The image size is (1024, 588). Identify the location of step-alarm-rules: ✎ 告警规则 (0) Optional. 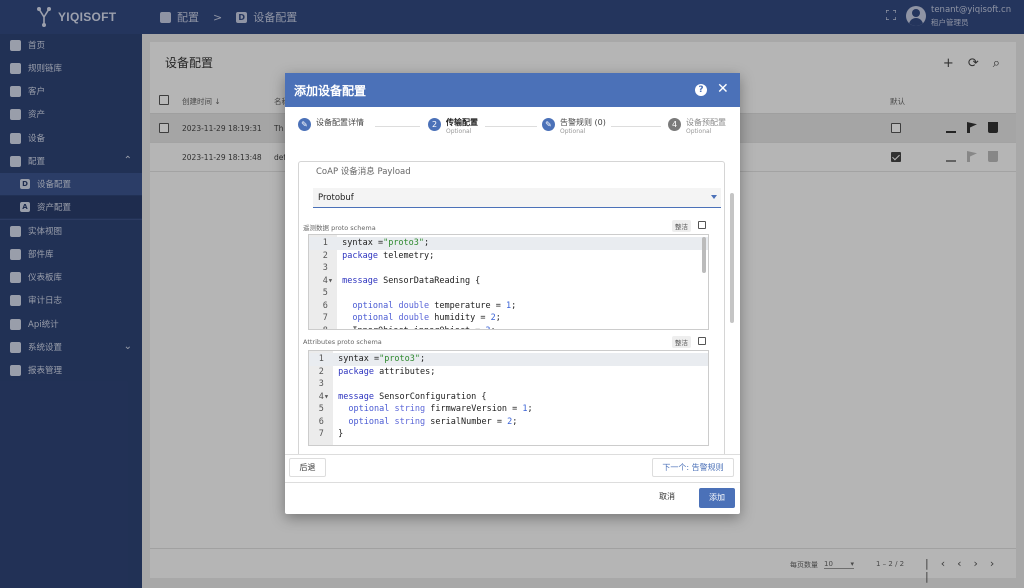
(574, 127).